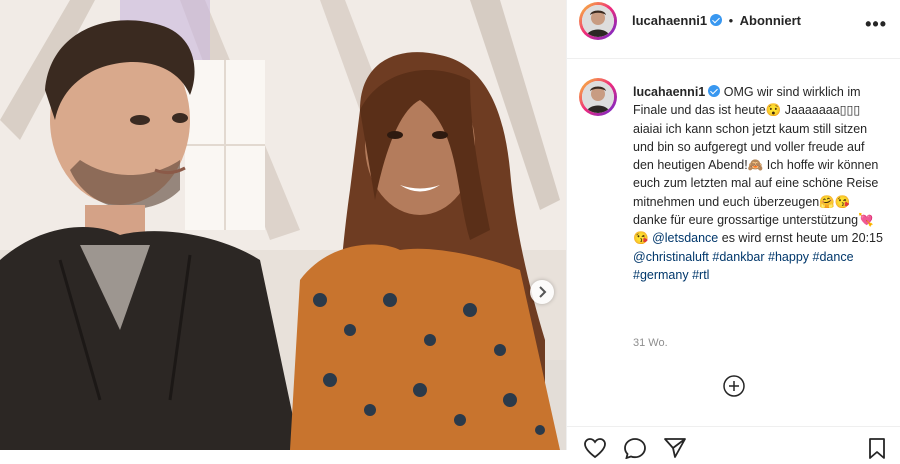 Image resolution: width=900 pixels, height=464 pixels. Describe the element at coordinates (661, 275) in the screenshot. I see `hashtag-germany: #germany` at that location.